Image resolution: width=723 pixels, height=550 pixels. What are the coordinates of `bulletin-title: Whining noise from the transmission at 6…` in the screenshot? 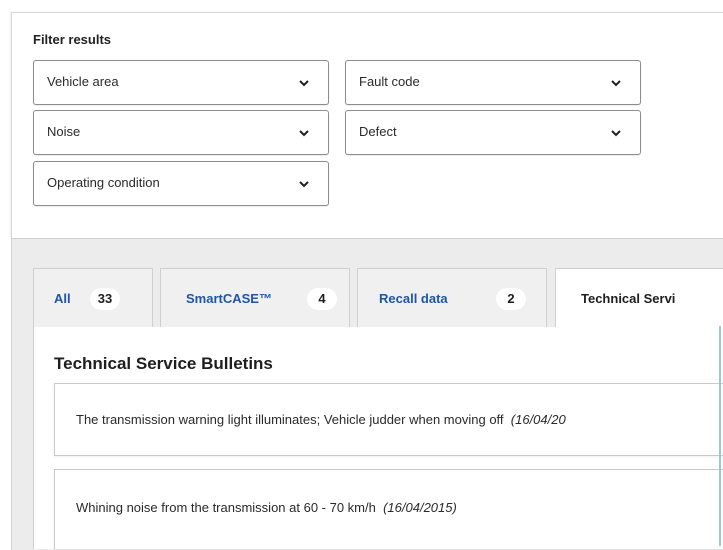 It's located at (226, 507).